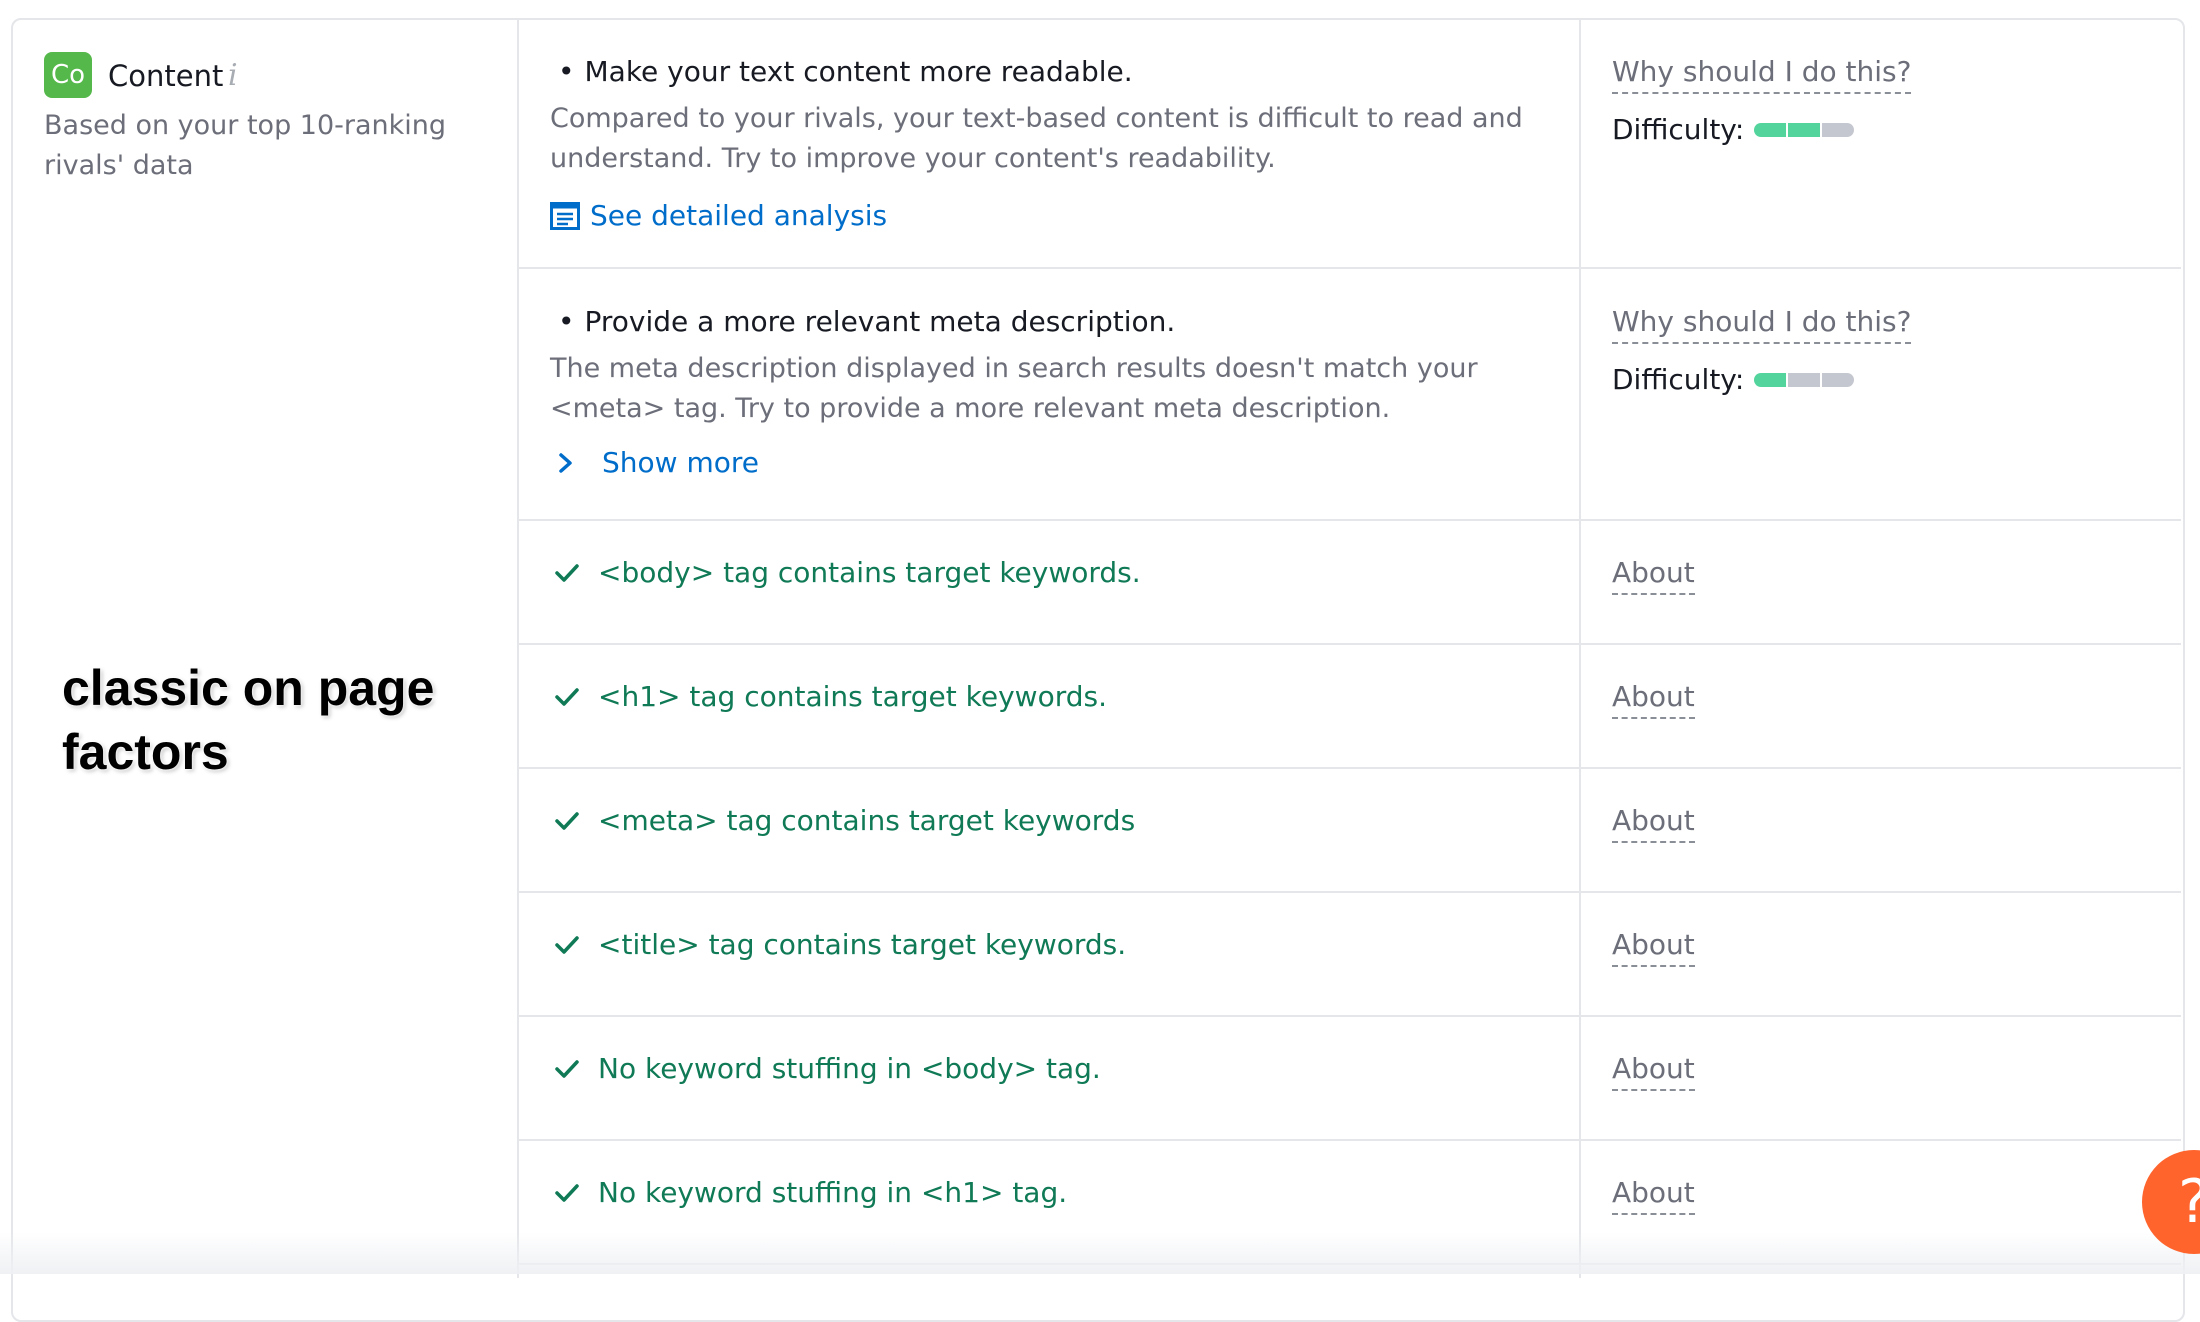  I want to click on link-label: Show more, so click(680, 462).